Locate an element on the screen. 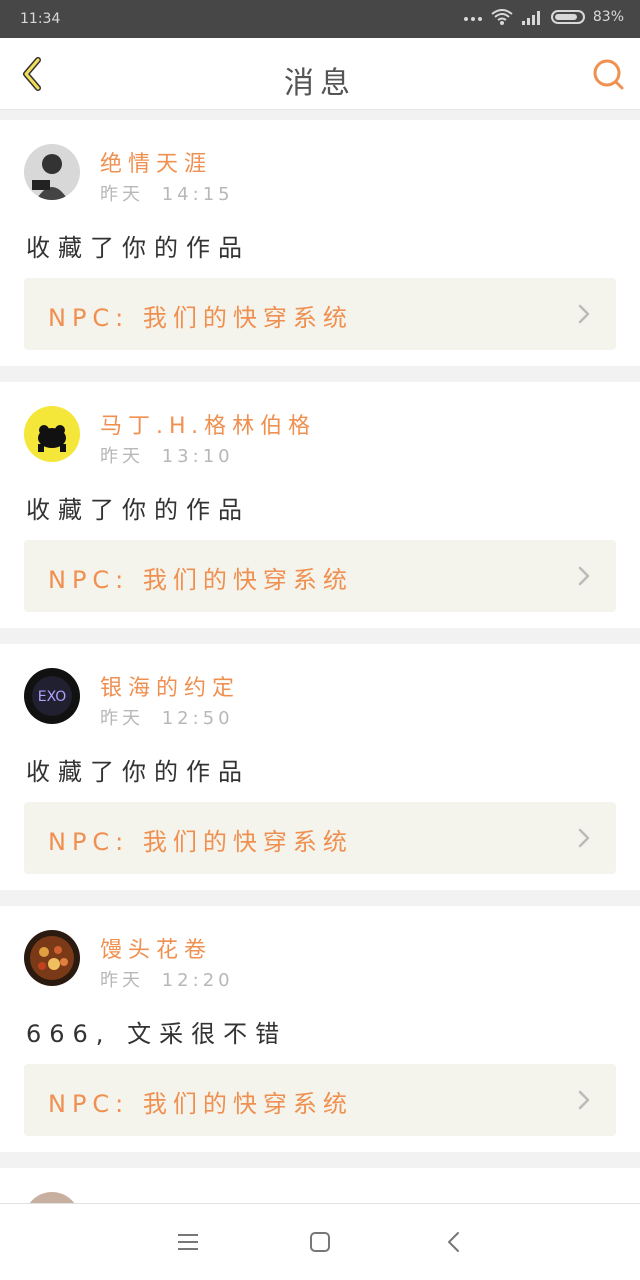  username: 绝情天涯 is located at coordinates (156, 162).